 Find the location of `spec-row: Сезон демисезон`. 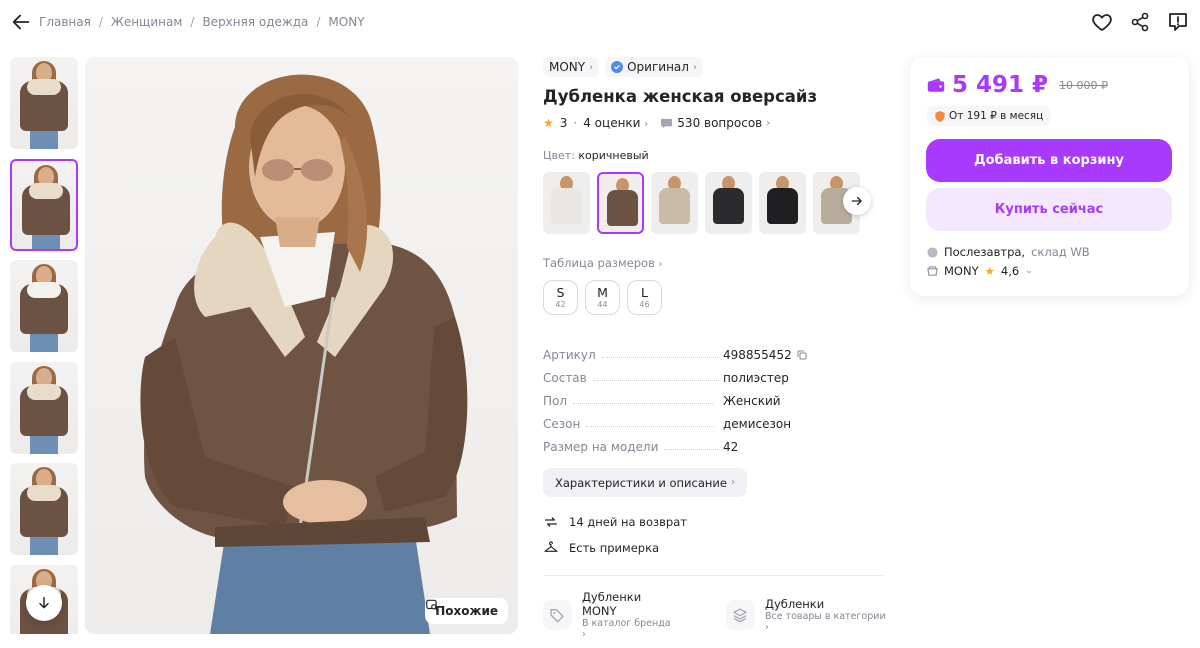

spec-row: Сезон демисезон is located at coordinates (715, 419).